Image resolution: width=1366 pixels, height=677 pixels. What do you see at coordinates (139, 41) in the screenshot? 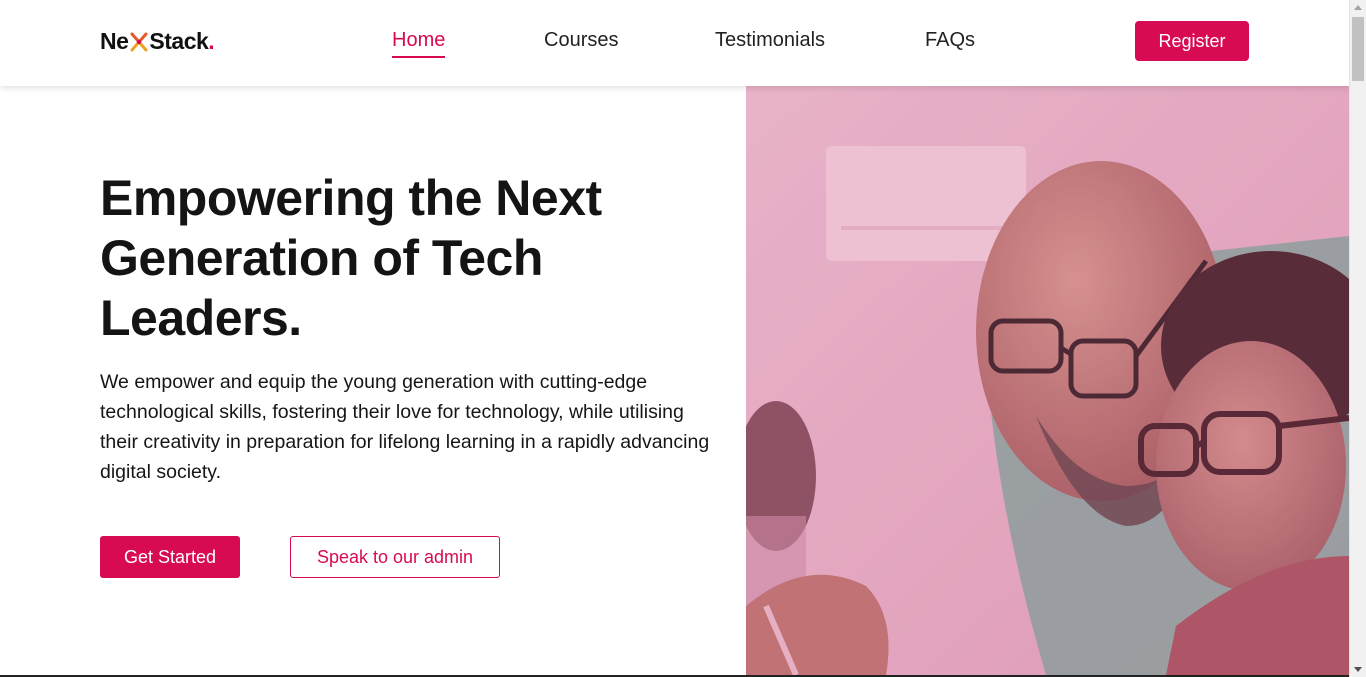
I see `logo-x-icon` at bounding box center [139, 41].